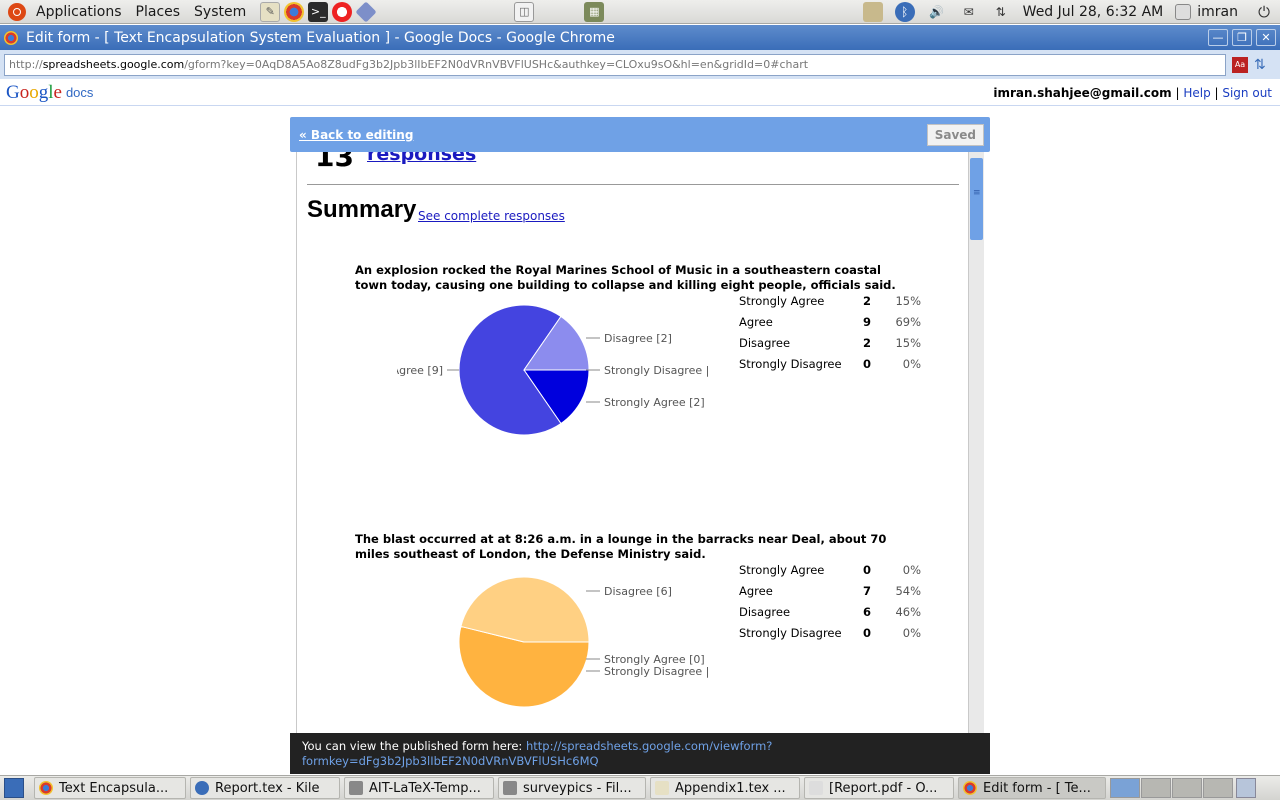 The width and height of the screenshot is (1280, 800). I want to click on help-launcher-icon, so click(342, 11).